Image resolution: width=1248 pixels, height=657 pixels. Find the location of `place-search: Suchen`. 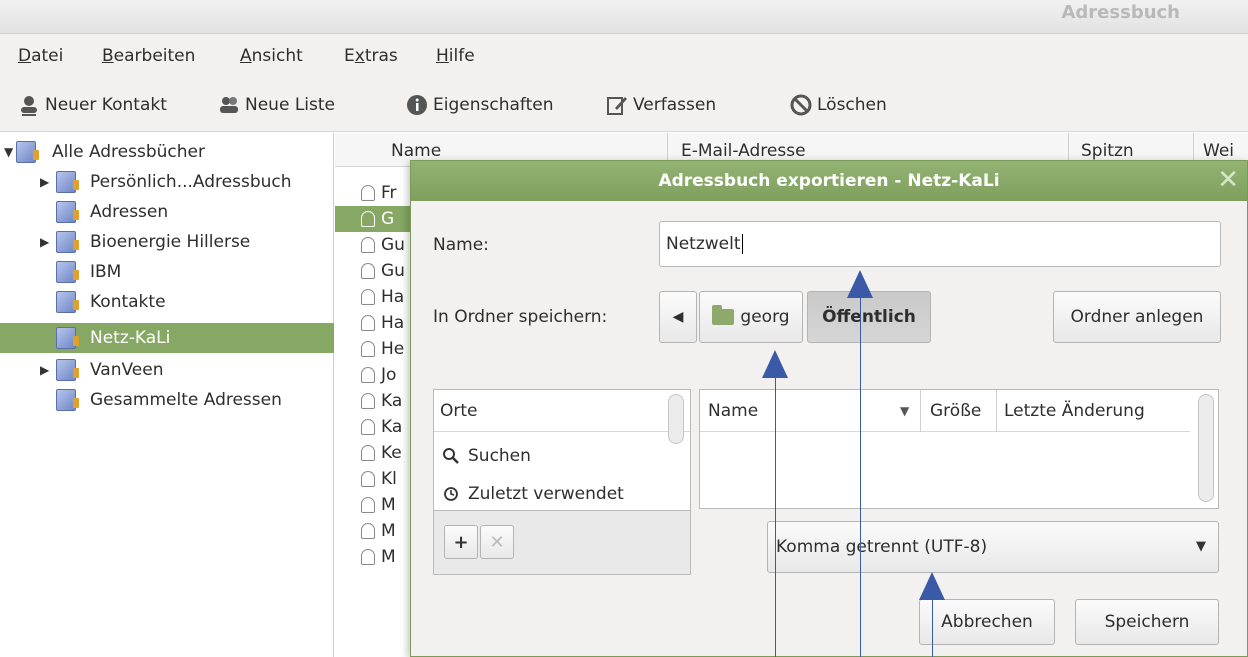

place-search: Suchen is located at coordinates (486, 456).